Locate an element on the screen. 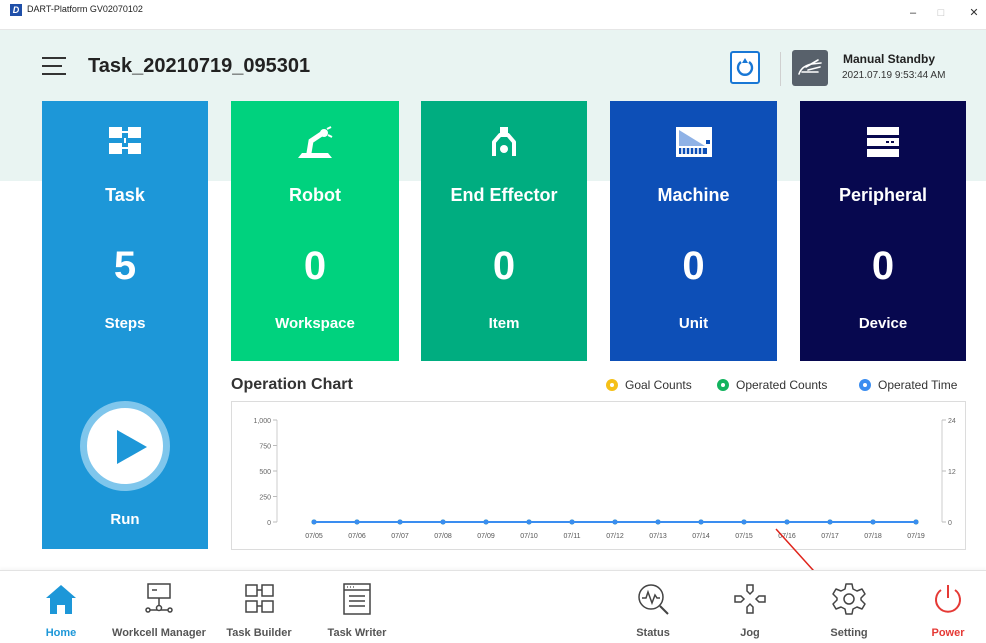 Image resolution: width=986 pixels, height=643 pixels. x-tick-label: 07/07 is located at coordinates (400, 536).